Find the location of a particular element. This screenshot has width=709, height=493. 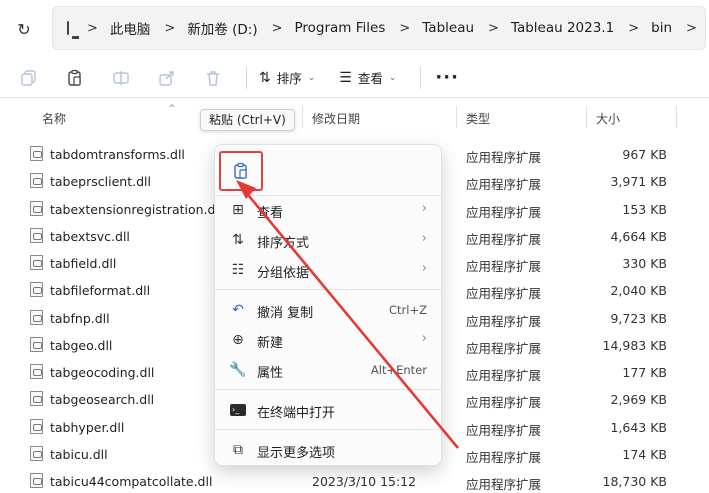

file-name: tabfield.dll is located at coordinates (83, 263).